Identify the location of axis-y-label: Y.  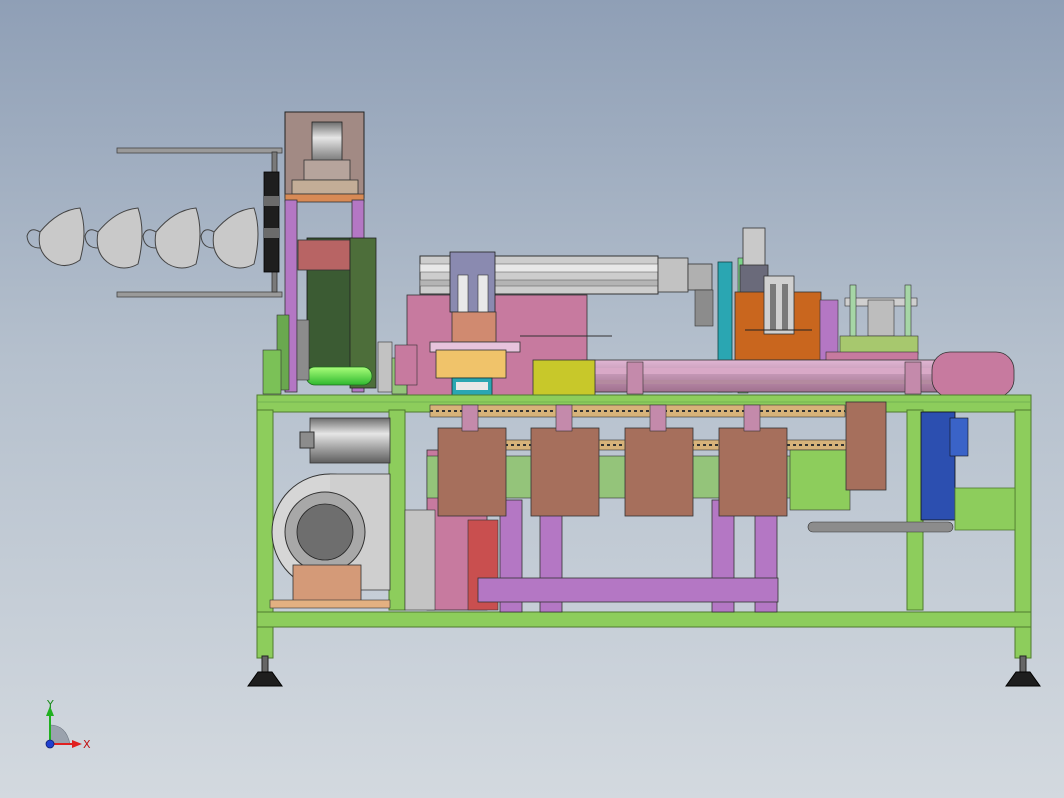
(50, 704).